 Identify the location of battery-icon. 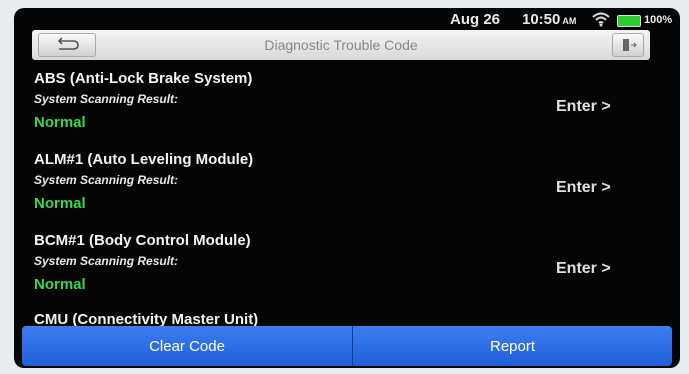
(629, 21).